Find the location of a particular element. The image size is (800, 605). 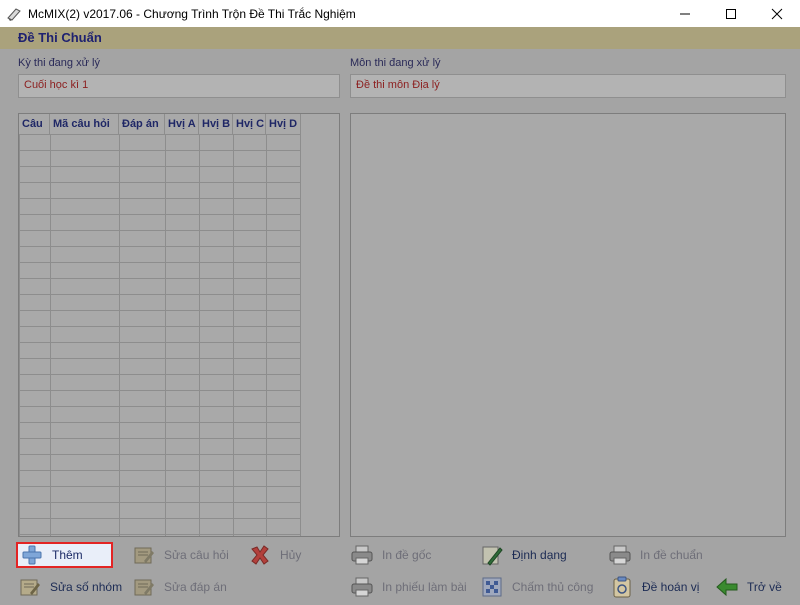

close-button is located at coordinates (777, 13).